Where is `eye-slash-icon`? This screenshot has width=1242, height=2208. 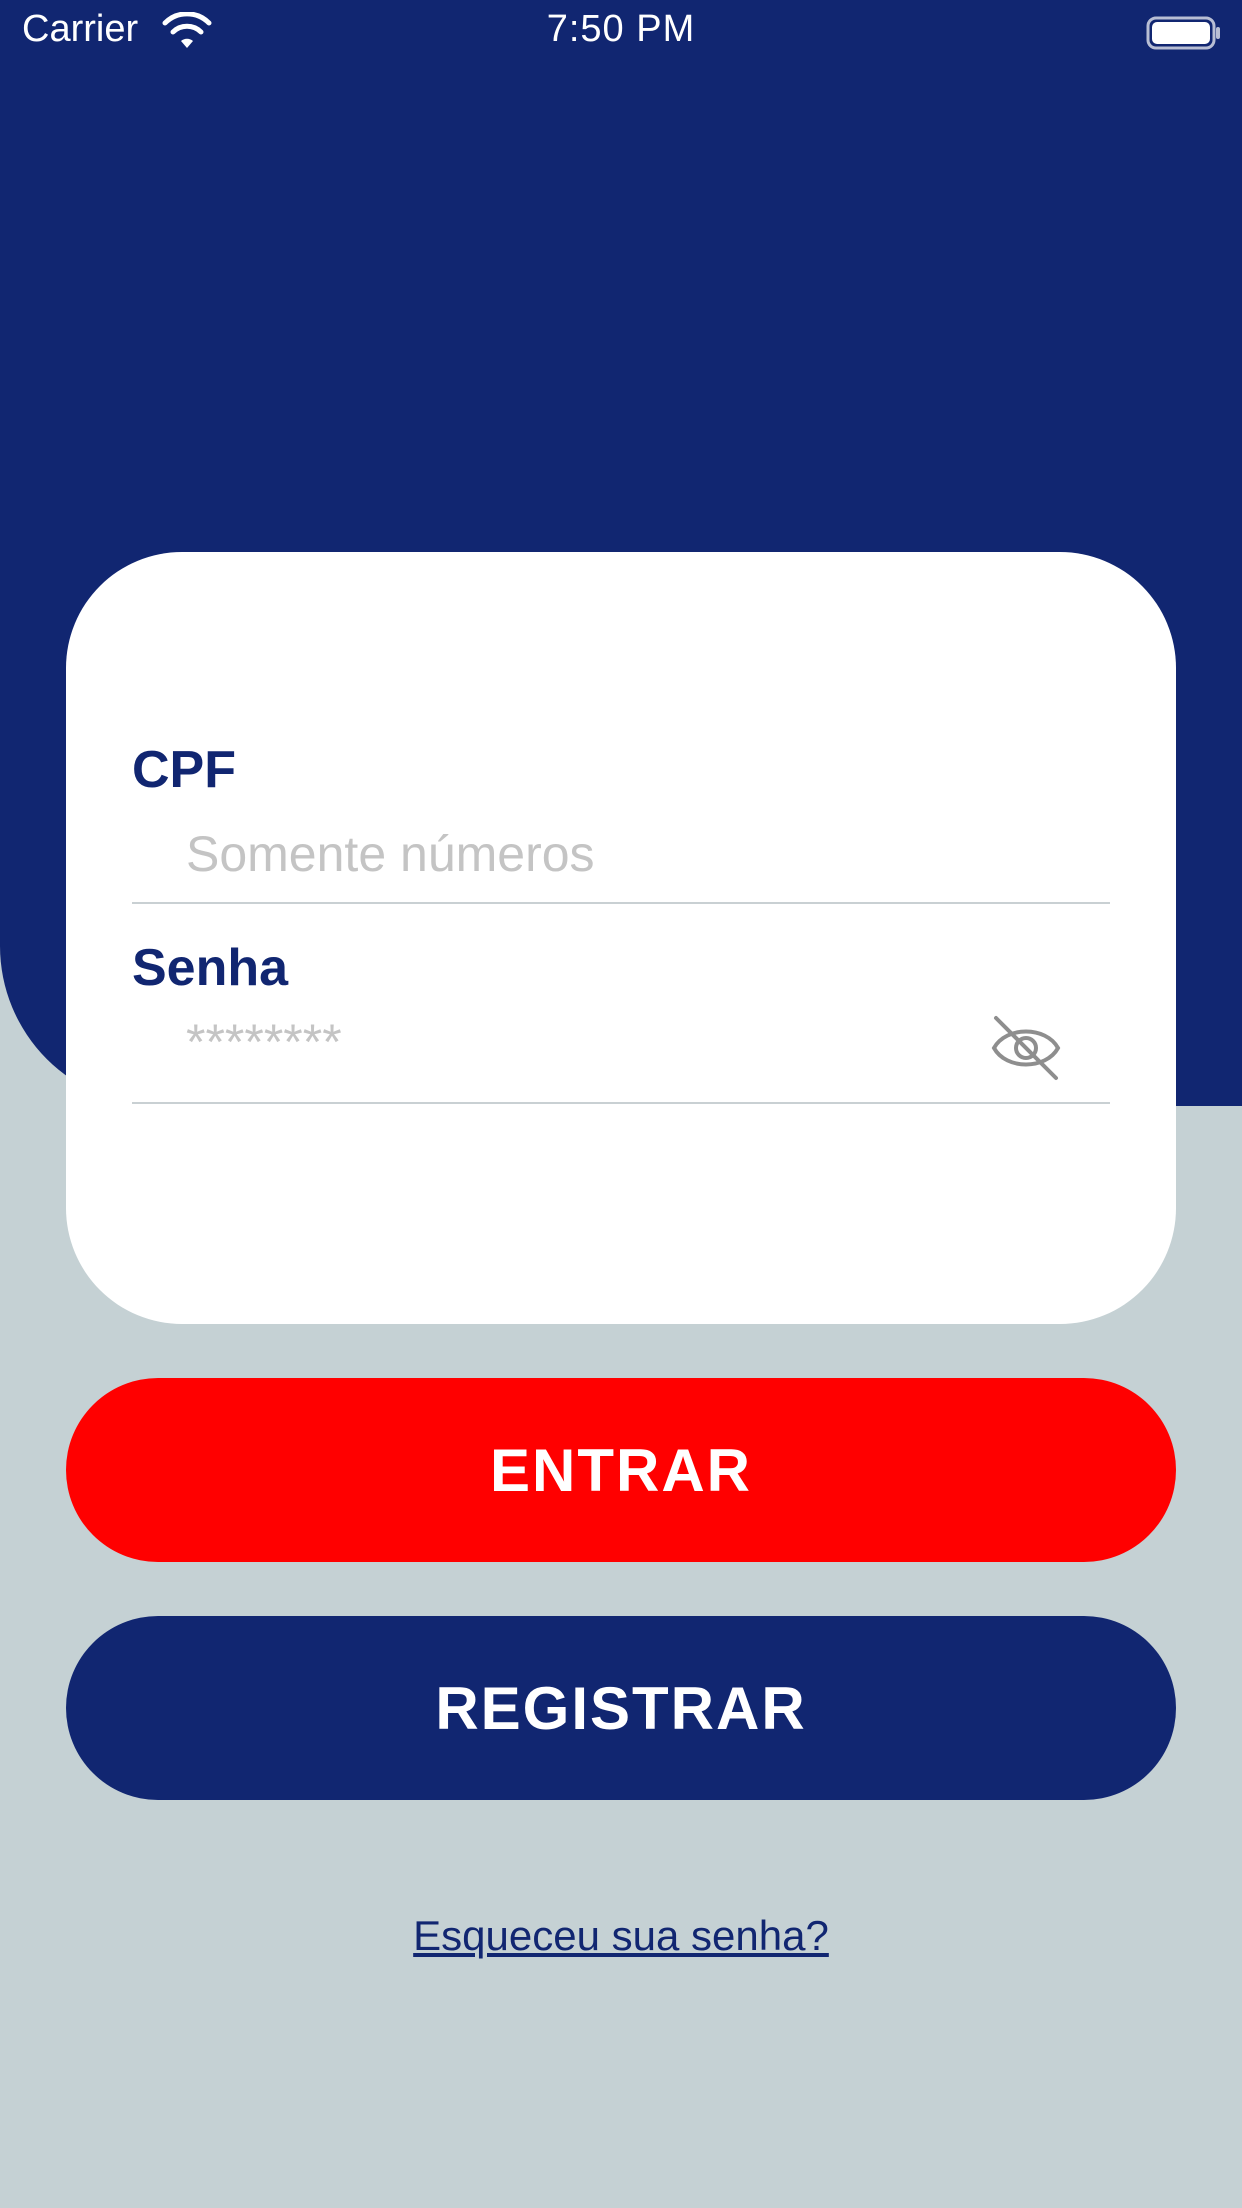
eye-slash-icon is located at coordinates (1026, 1048).